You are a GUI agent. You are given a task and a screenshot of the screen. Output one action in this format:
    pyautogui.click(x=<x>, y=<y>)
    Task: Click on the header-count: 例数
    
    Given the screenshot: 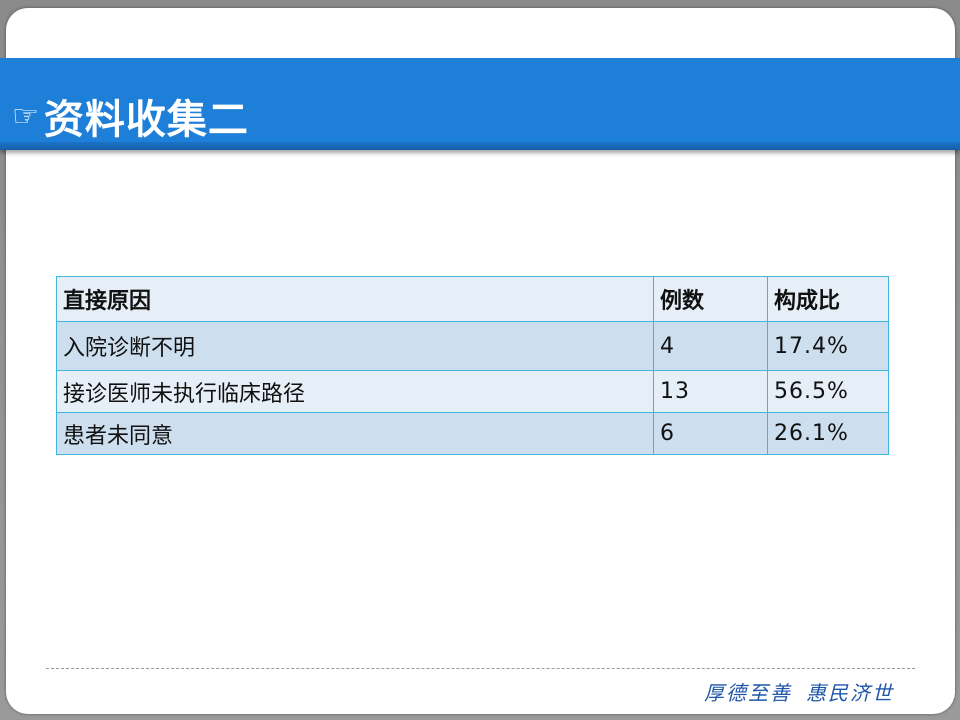 What is the action you would take?
    pyautogui.click(x=710, y=299)
    